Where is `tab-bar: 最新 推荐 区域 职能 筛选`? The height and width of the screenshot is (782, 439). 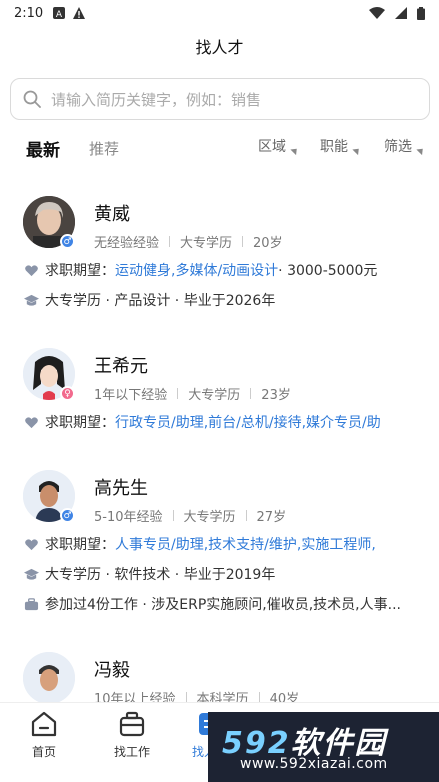
tab-bar: 最新 推荐 区域 职能 筛选 is located at coordinates (219, 147).